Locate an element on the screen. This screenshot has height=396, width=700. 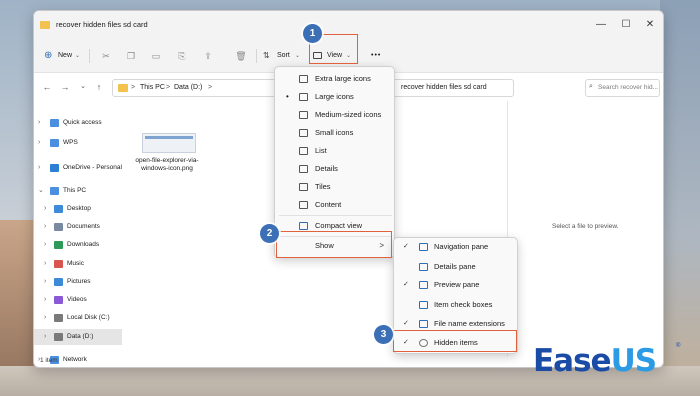
forward-arrow-icon: → is located at coordinates (65, 87).